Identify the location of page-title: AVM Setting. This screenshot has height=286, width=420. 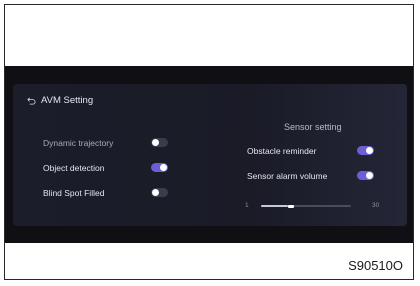
(67, 100).